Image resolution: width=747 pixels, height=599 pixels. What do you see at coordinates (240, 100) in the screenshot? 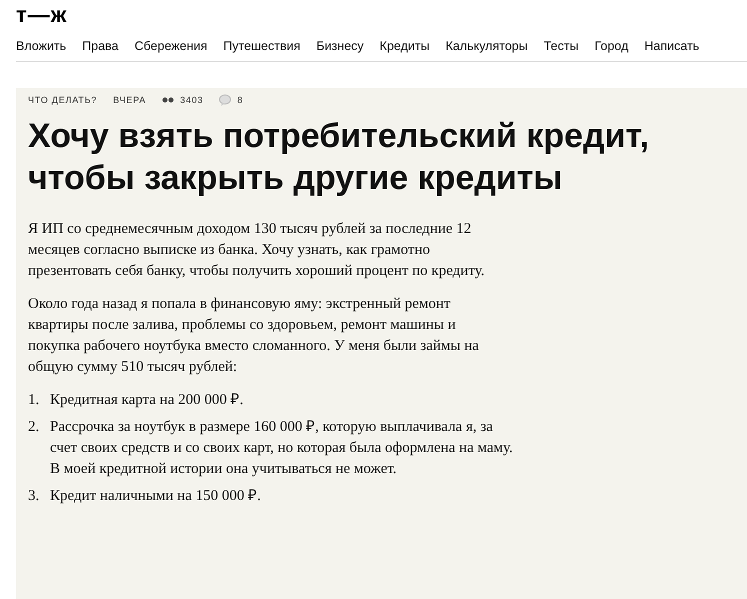
I see `comments-count: 8` at bounding box center [240, 100].